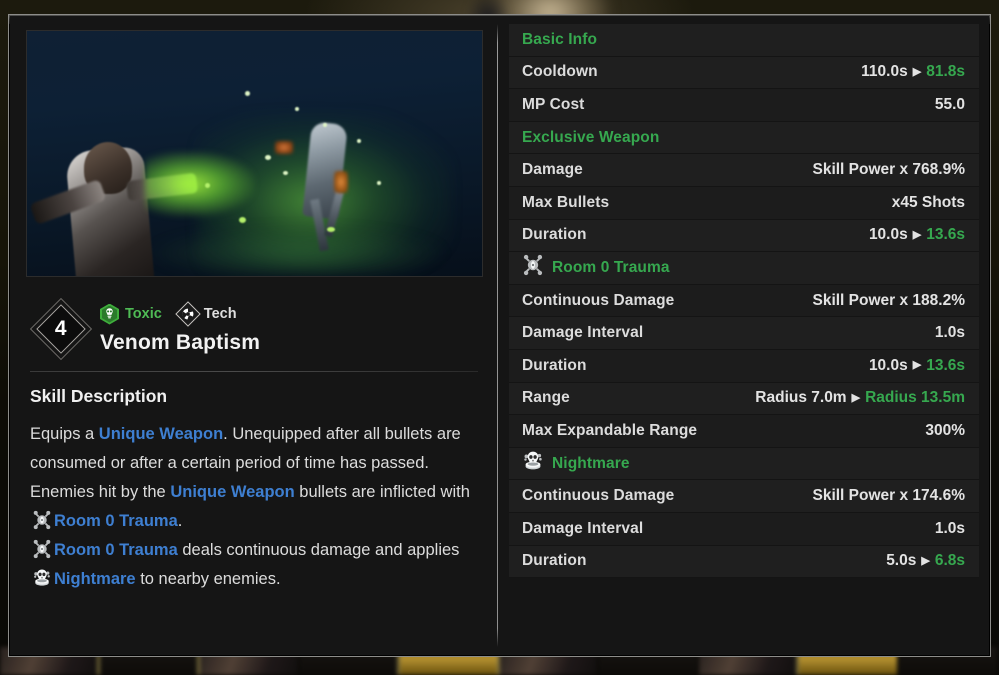 The height and width of the screenshot is (675, 999). I want to click on skill-tag-row: Toxic Tech, so click(180, 314).